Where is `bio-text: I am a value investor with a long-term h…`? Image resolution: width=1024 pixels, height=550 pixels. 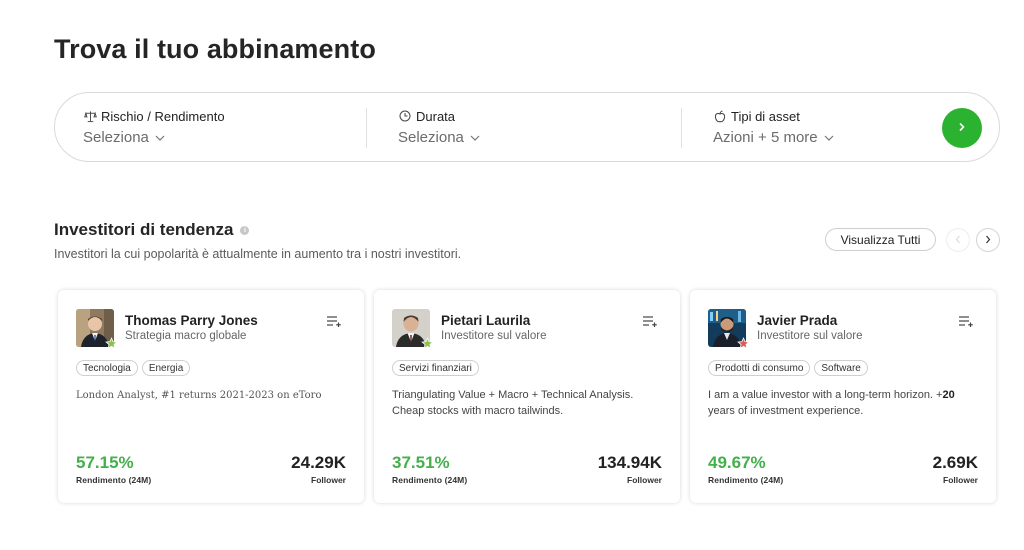
bio-text: I am a value investor with a long-term h… is located at coordinates (825, 395).